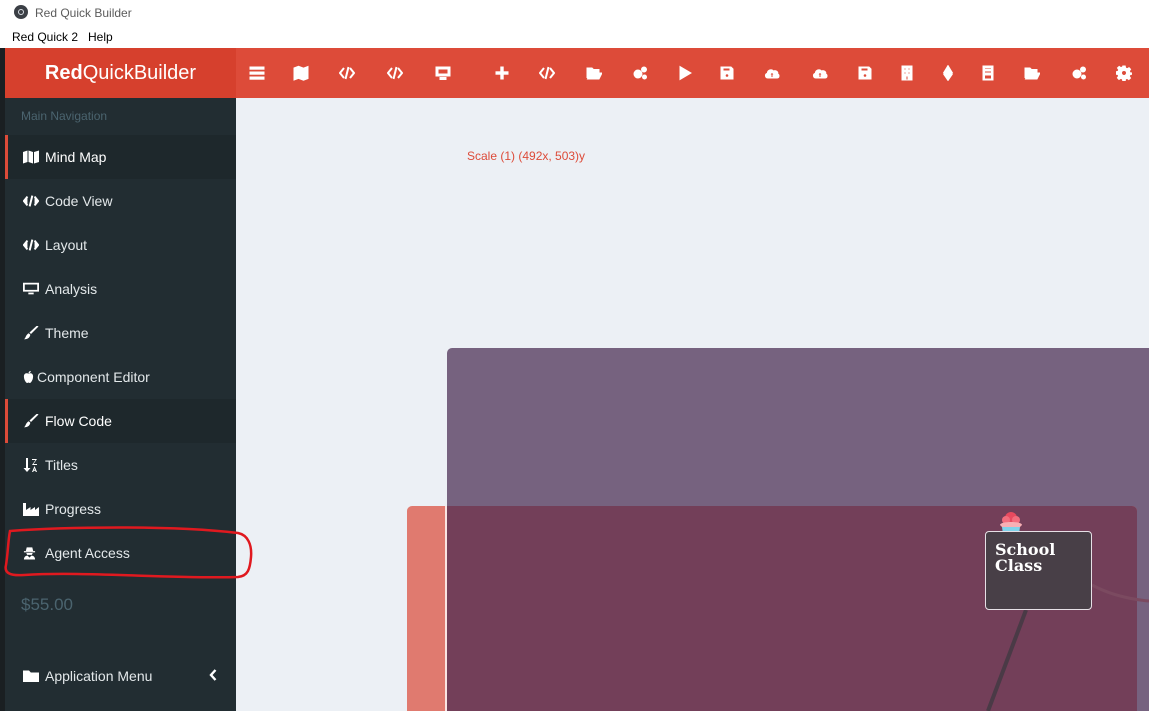 This screenshot has width=1149, height=711. Describe the element at coordinates (33, 509) in the screenshot. I see `industry-icon` at that location.